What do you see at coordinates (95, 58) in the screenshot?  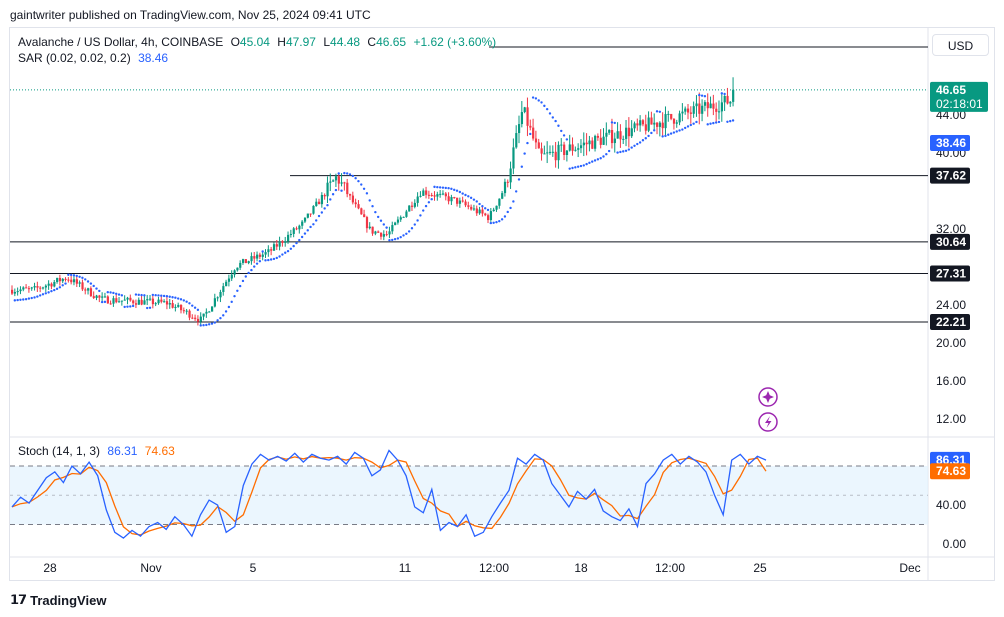 I see `sar-legend: SAR (0.02, 0.02, 0.2) 38.46` at bounding box center [95, 58].